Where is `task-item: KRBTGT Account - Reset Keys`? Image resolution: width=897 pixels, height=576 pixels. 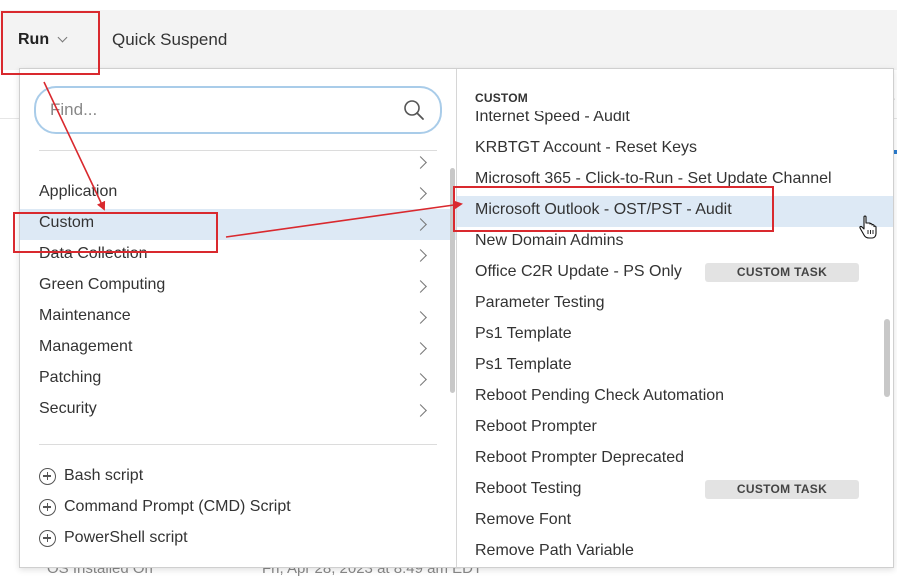 task-item: KRBTGT Account - Reset Keys is located at coordinates (675, 149).